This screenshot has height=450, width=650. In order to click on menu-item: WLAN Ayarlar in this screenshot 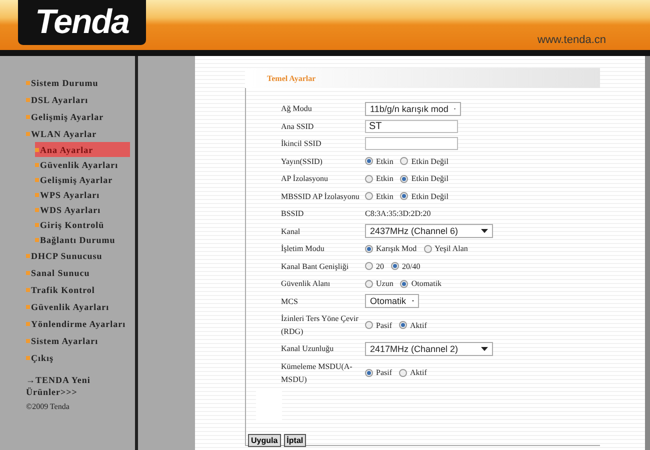, I will do `click(80, 133)`.